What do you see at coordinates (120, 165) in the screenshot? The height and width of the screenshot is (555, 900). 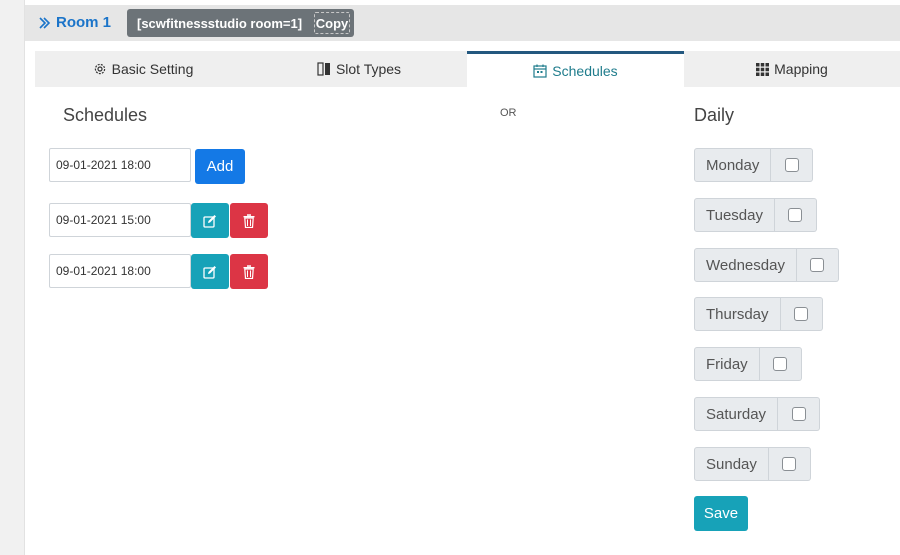 I see `new-schedule-input` at bounding box center [120, 165].